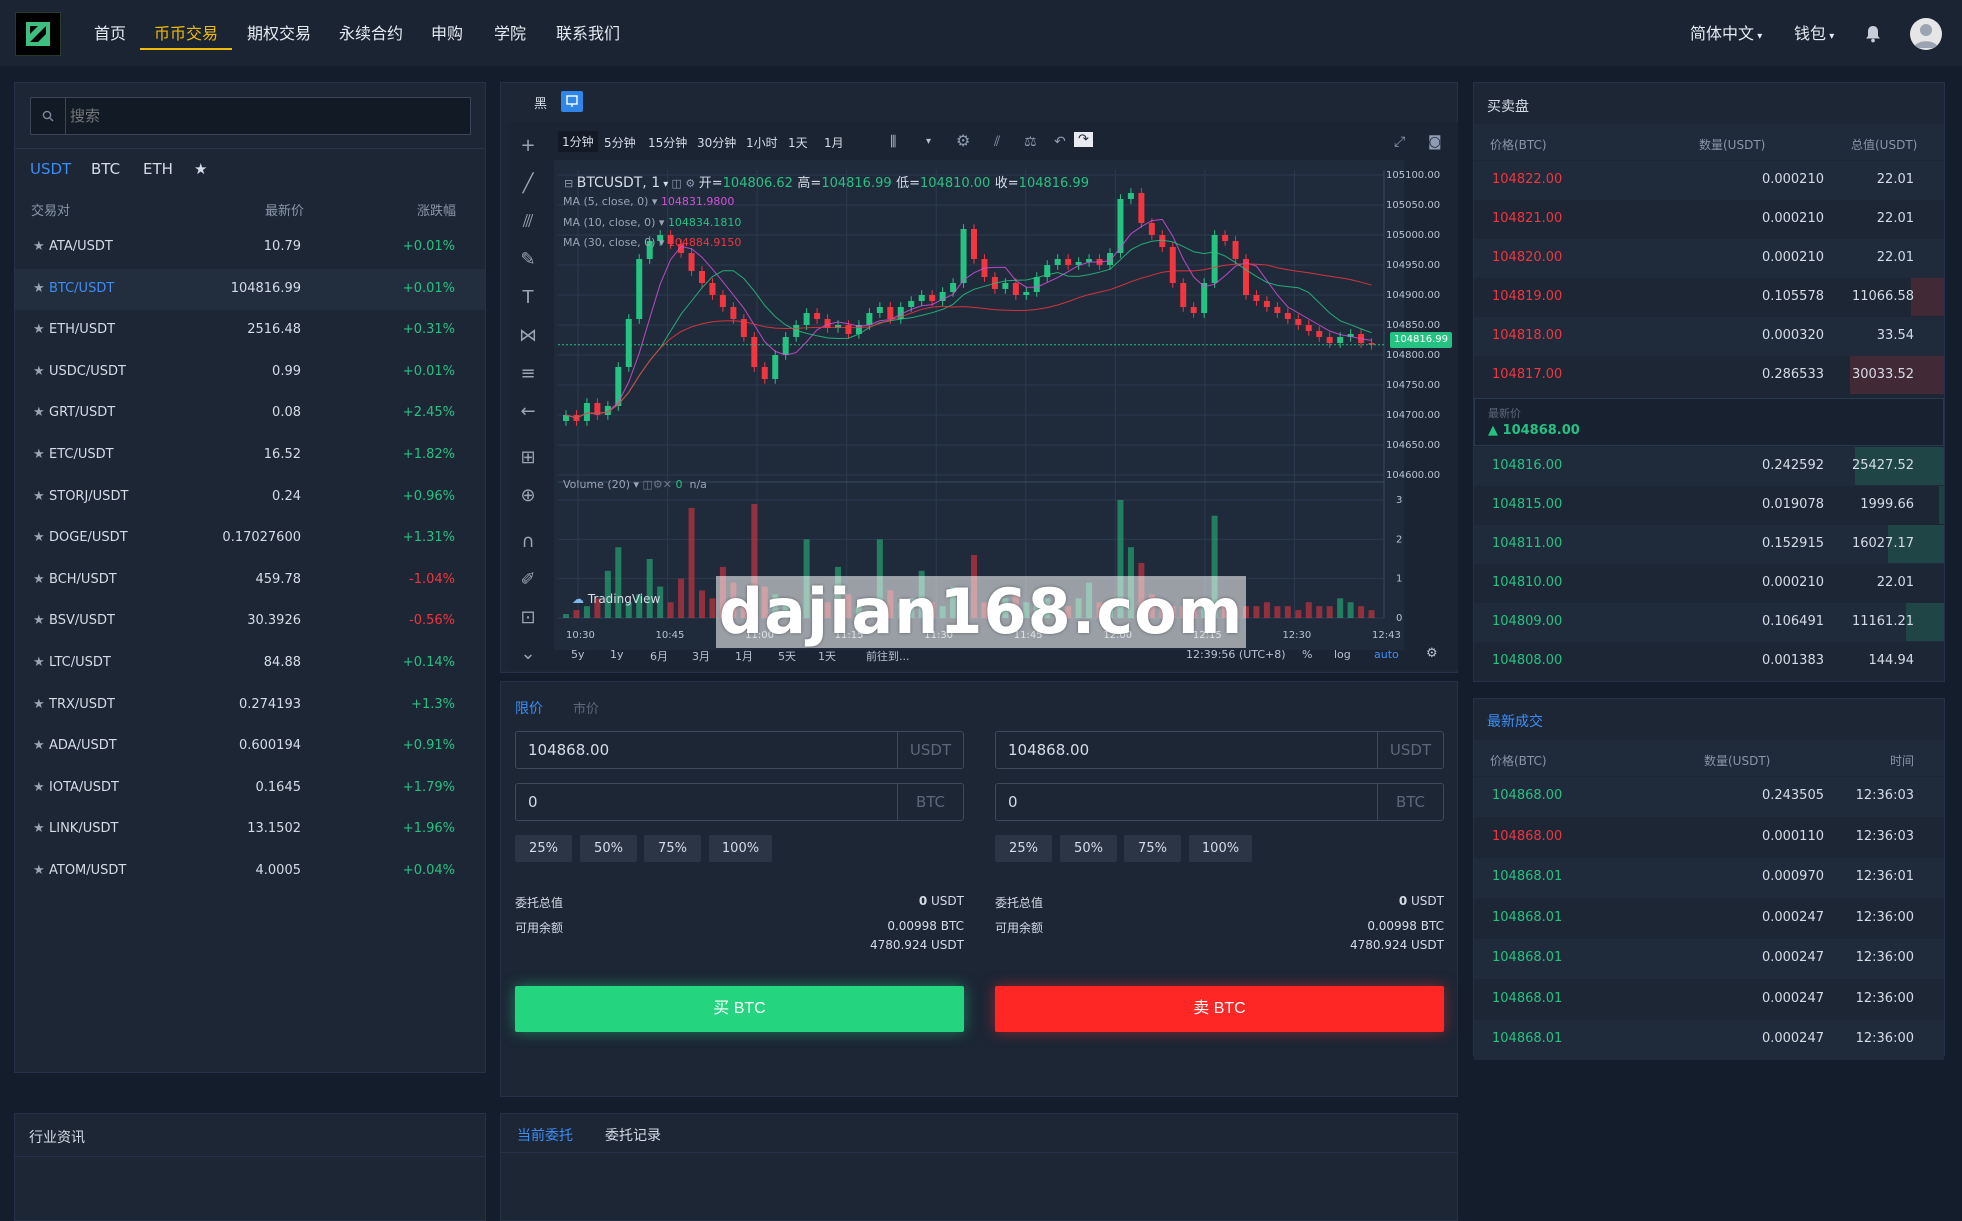  Describe the element at coordinates (762, 142) in the screenshot. I see `timeframe-1h: 1小时` at that location.